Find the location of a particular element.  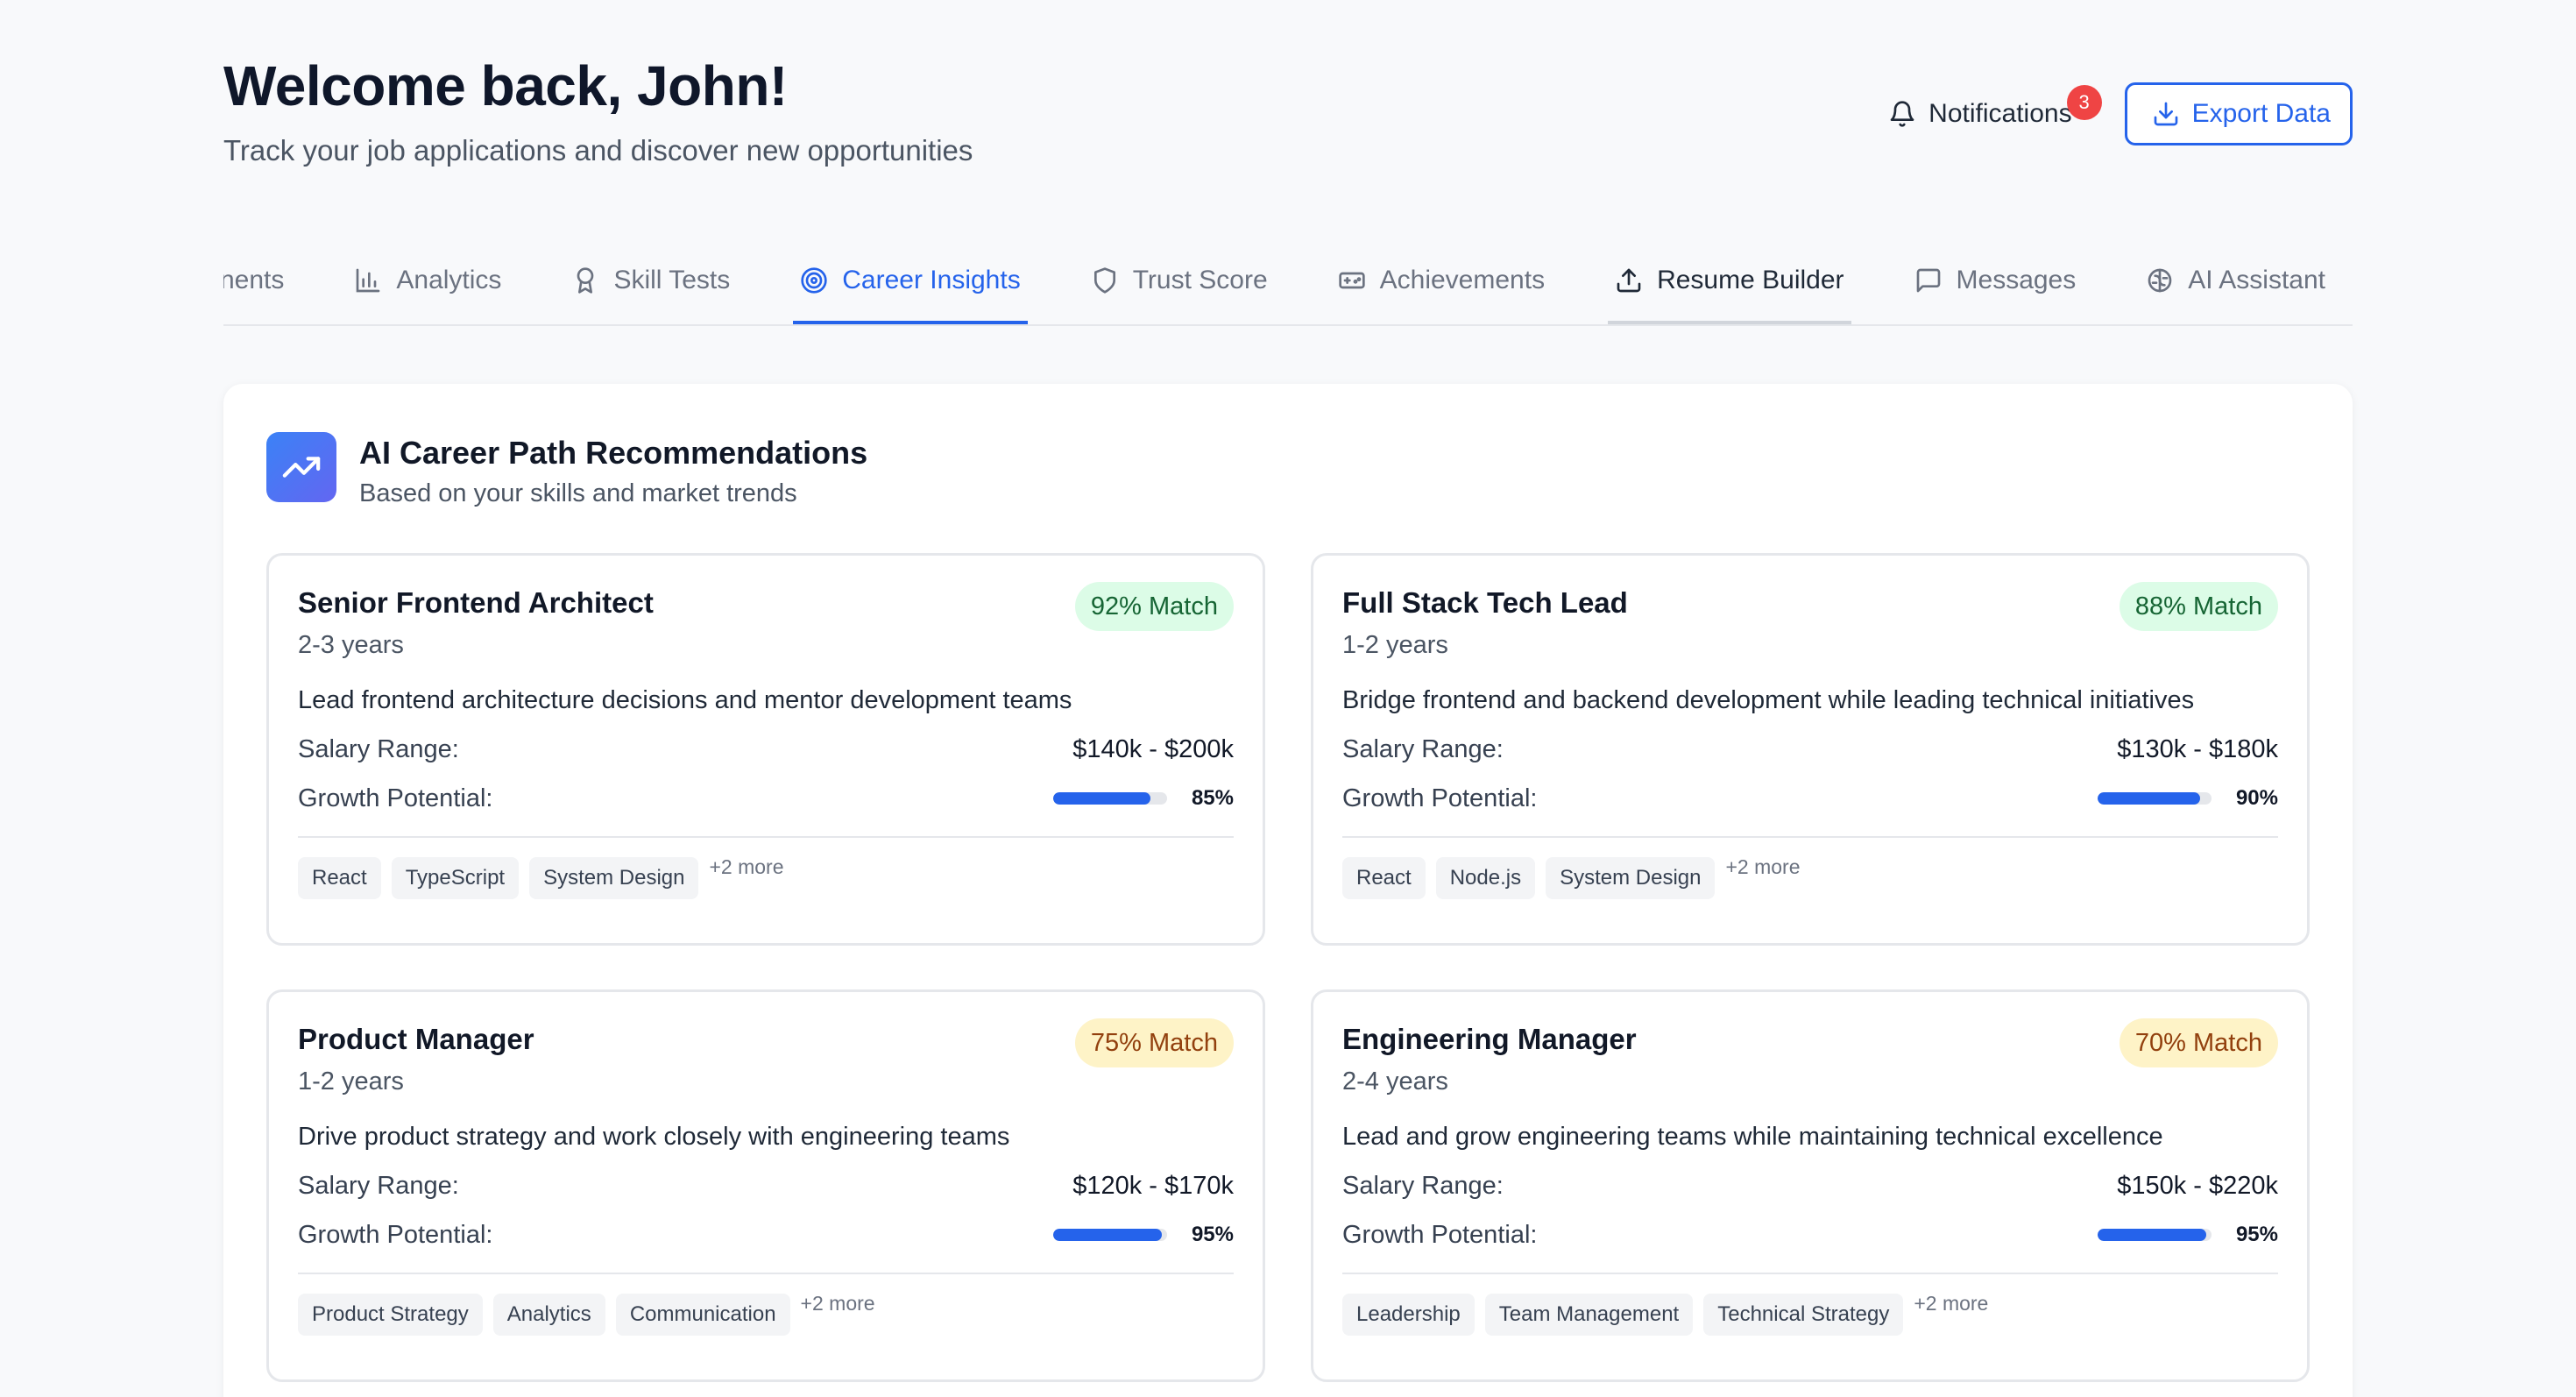

bell-icon is located at coordinates (1902, 114).